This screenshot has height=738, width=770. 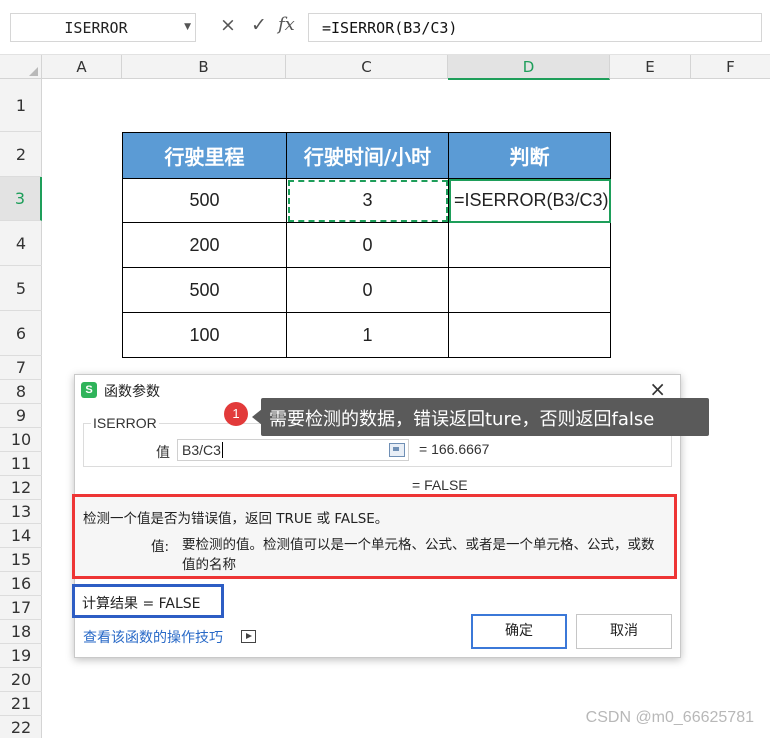 What do you see at coordinates (529, 200) in the screenshot?
I see `table-cell-active: =ISERROR(B3/C3)` at bounding box center [529, 200].